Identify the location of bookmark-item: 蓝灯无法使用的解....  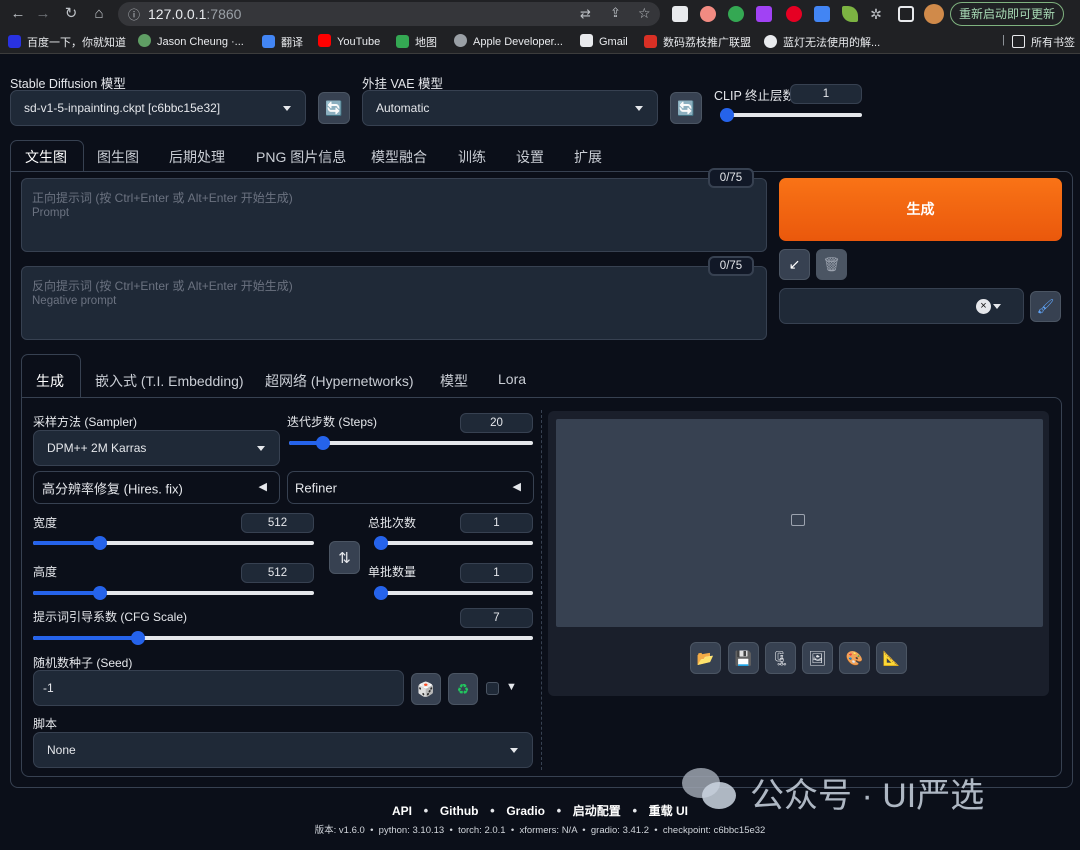
(822, 42).